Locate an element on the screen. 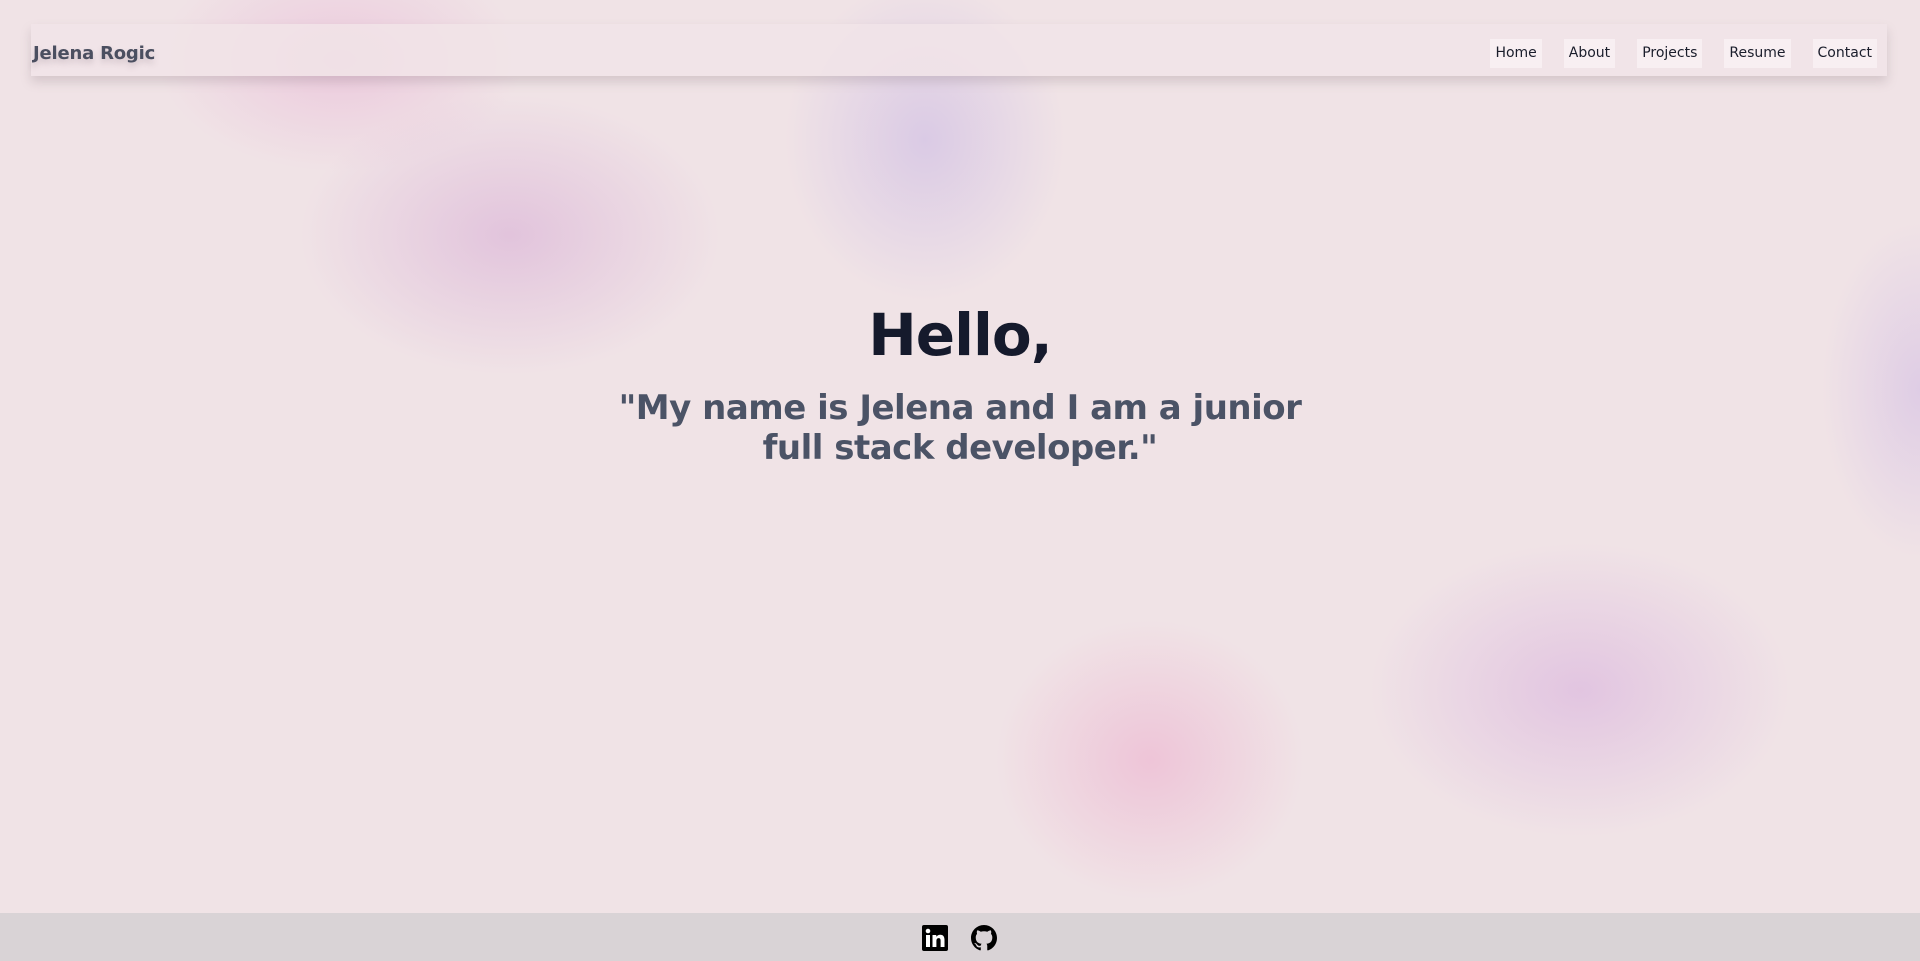 The image size is (1920, 961). nav-link-contact: Contact is located at coordinates (1844, 53).